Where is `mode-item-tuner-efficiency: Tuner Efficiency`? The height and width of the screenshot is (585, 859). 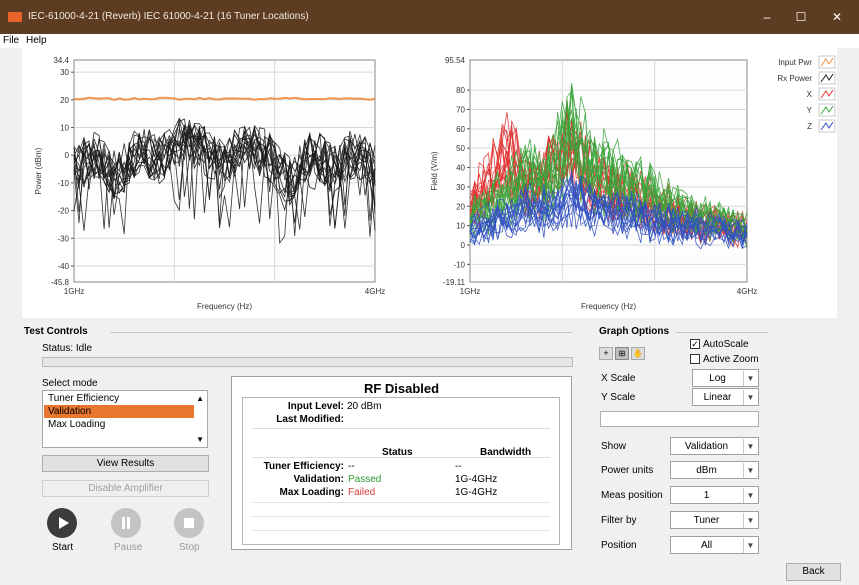 mode-item-tuner-efficiency: Tuner Efficiency is located at coordinates (119, 398).